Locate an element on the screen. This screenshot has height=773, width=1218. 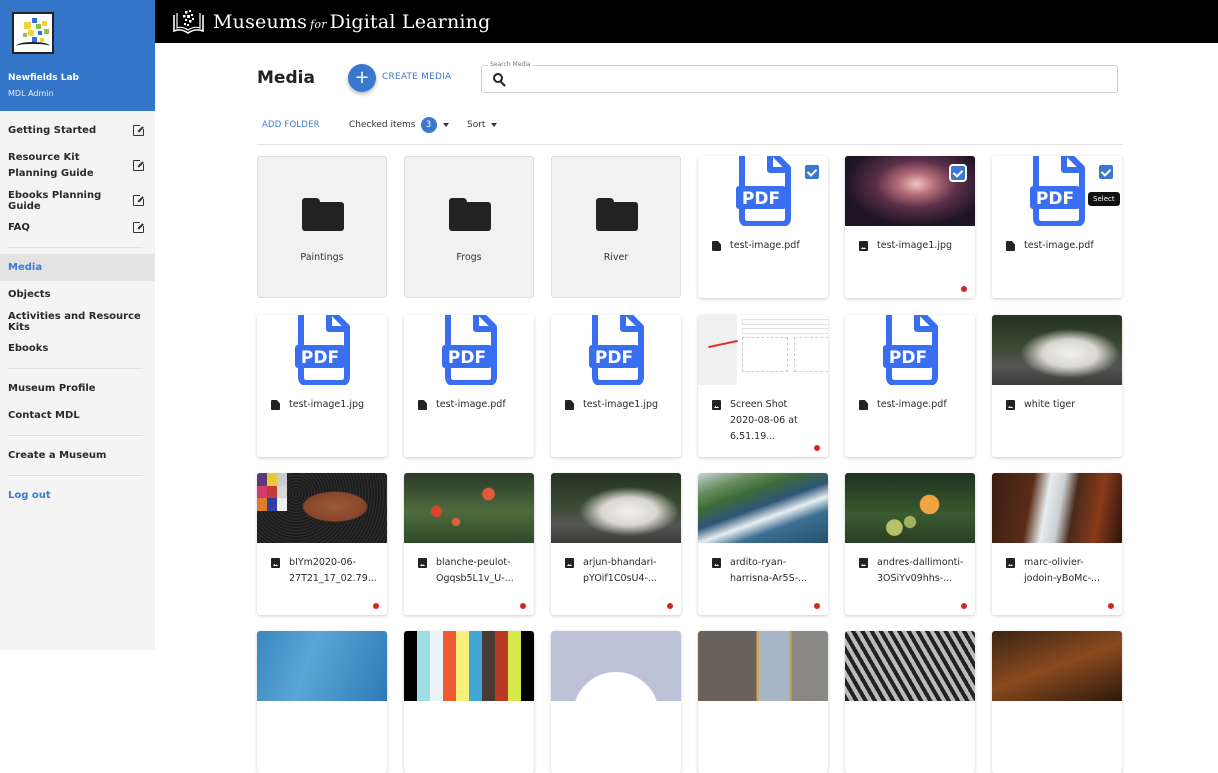
top-bar: Museums for Digital Learning is located at coordinates (686, 21).